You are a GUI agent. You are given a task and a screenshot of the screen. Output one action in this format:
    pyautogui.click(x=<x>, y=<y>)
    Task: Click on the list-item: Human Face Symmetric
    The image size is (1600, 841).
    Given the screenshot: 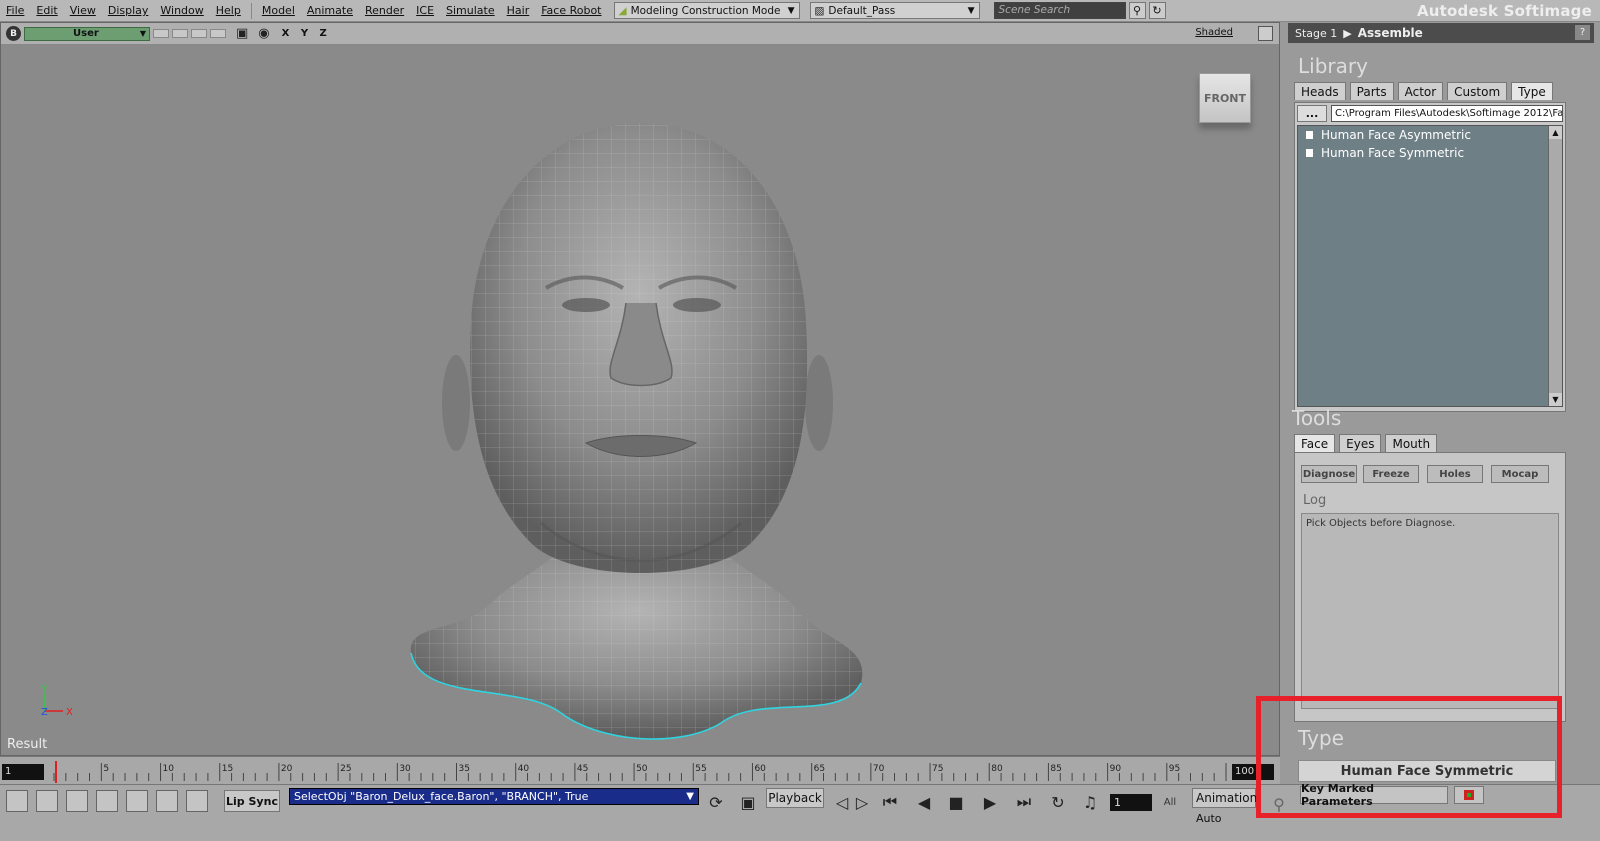 What is the action you would take?
    pyautogui.click(x=1430, y=153)
    